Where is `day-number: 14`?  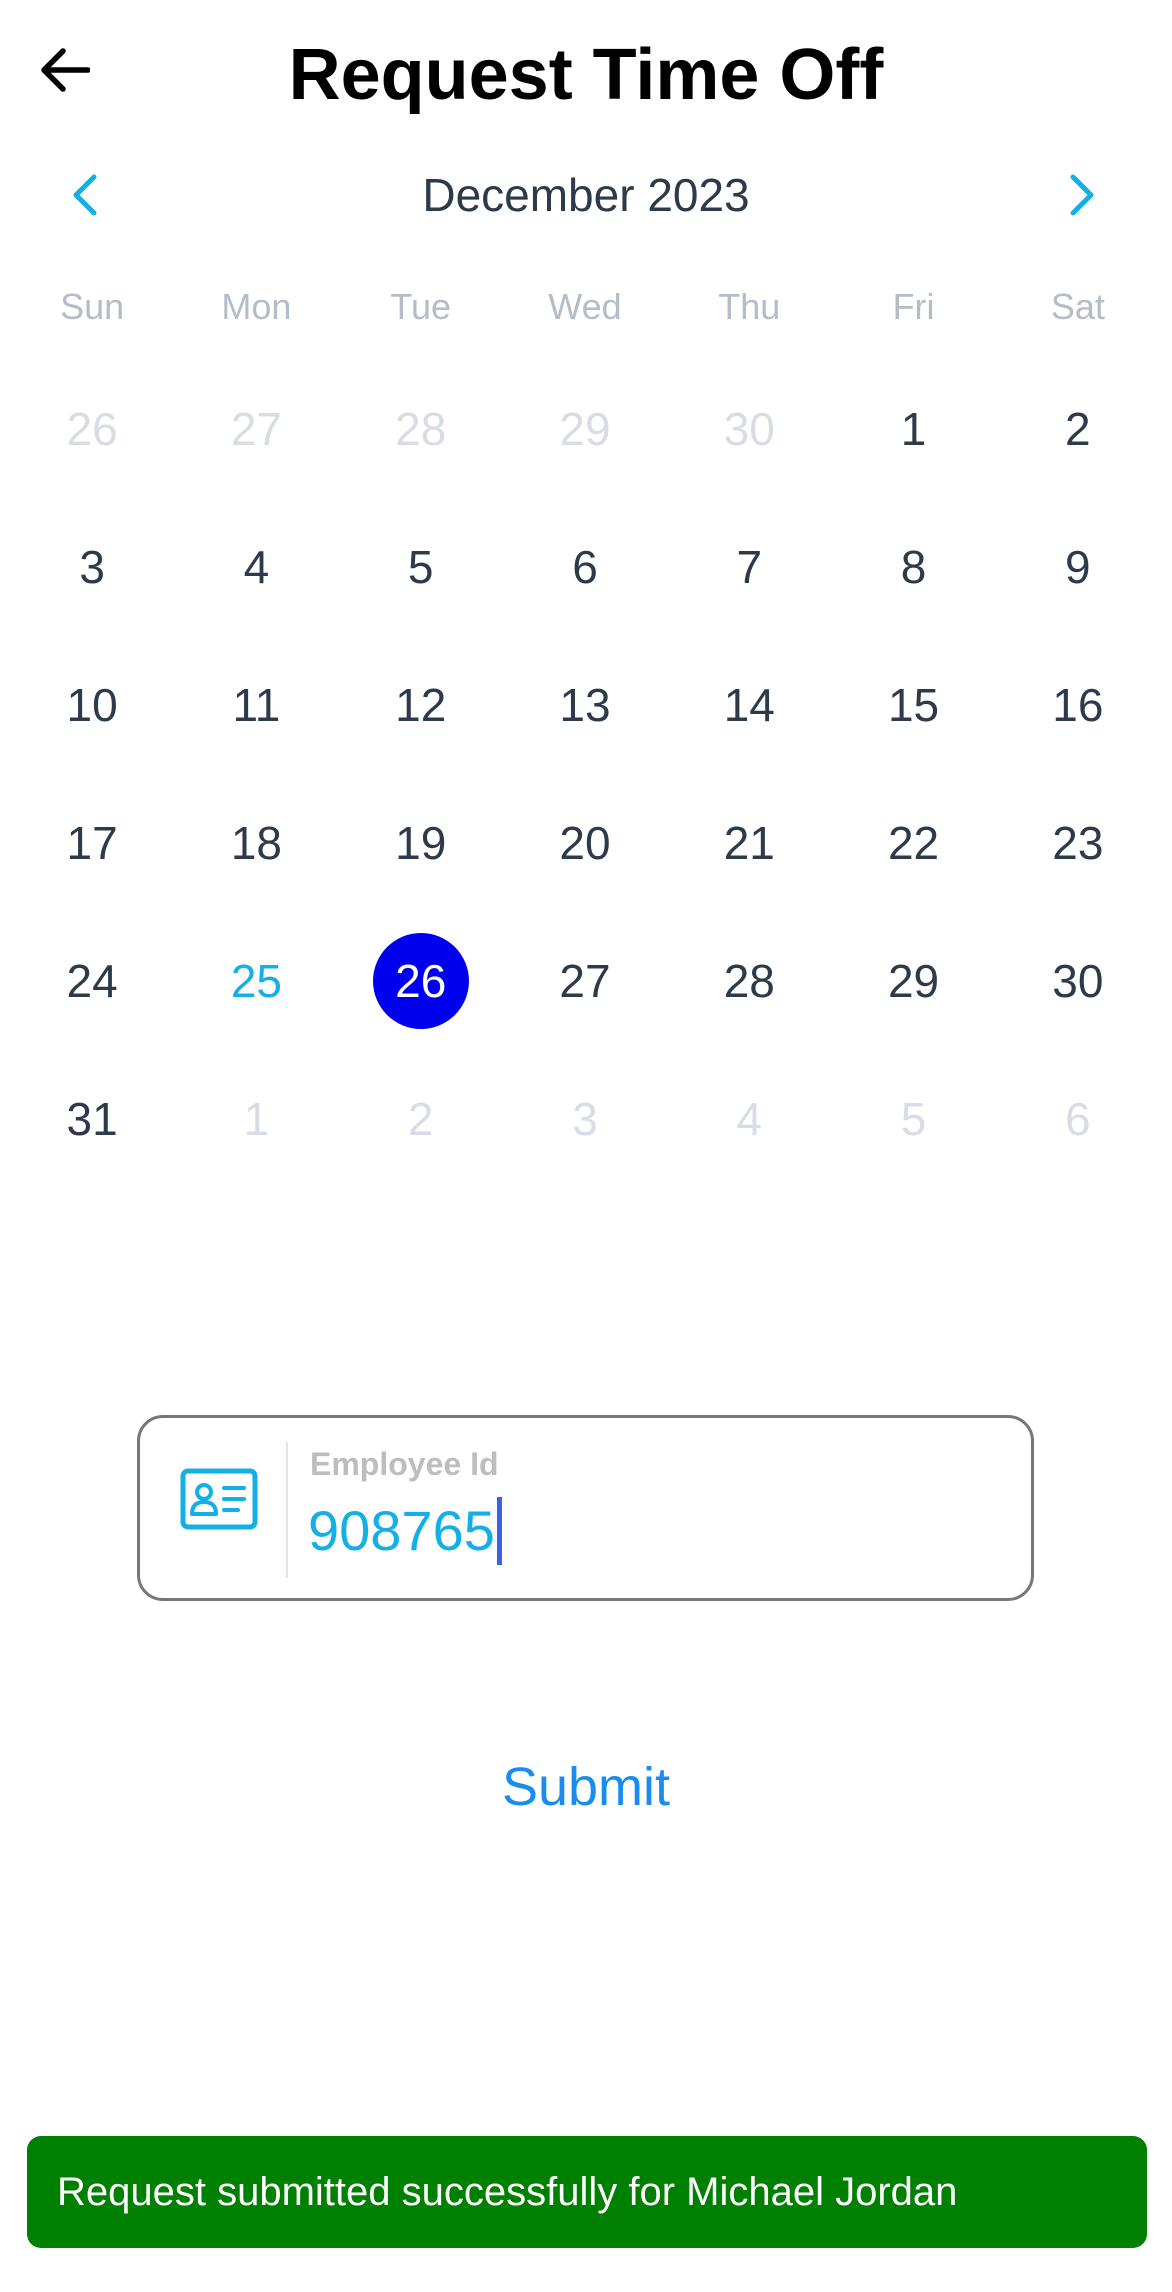 day-number: 14 is located at coordinates (749, 705).